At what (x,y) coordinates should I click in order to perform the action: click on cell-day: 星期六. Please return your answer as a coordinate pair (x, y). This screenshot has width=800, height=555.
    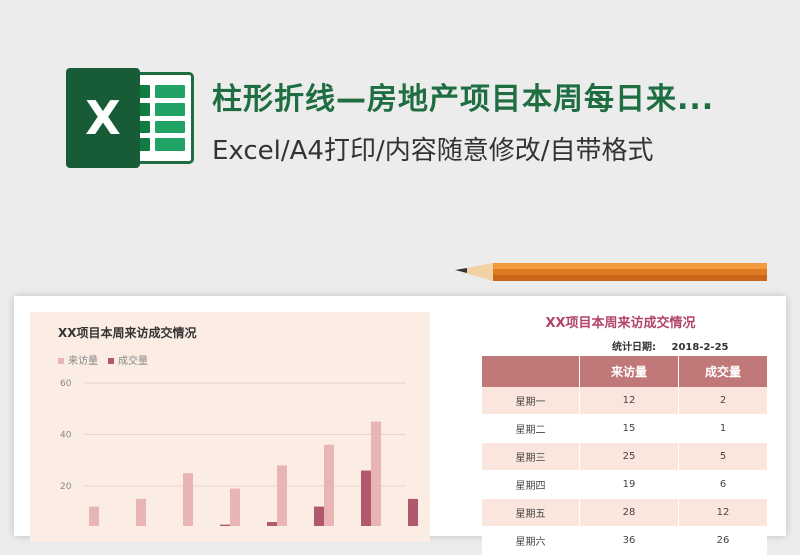
    Looking at the image, I should click on (531, 540).